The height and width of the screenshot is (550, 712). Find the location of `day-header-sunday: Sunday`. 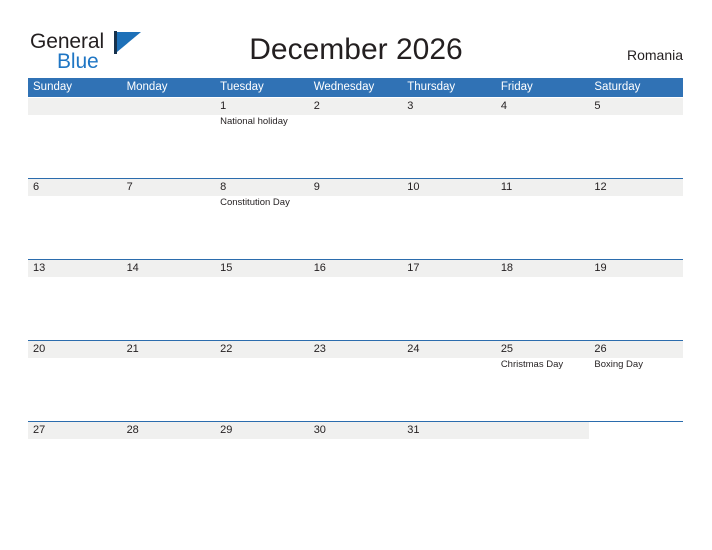

day-header-sunday: Sunday is located at coordinates (53, 87).